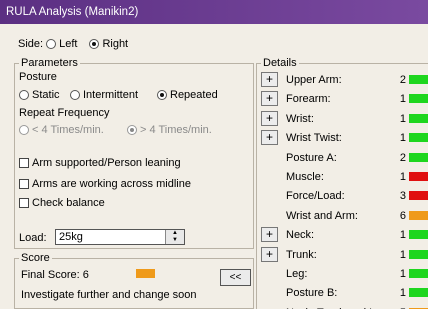  What do you see at coordinates (297, 274) in the screenshot?
I see `detail-label: Leg:` at bounding box center [297, 274].